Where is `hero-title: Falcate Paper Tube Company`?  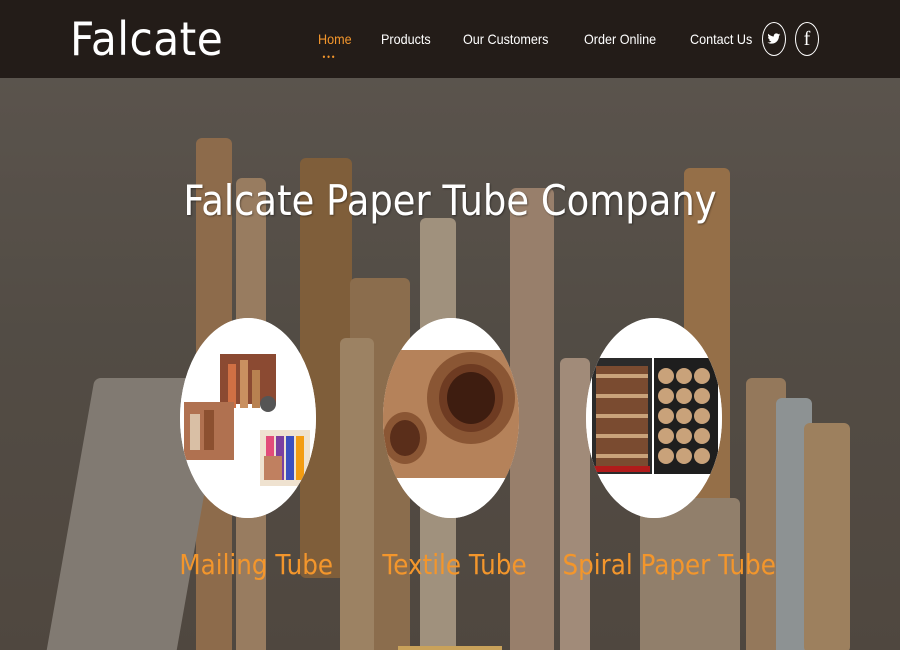
hero-title: Falcate Paper Tube Company is located at coordinates (450, 200).